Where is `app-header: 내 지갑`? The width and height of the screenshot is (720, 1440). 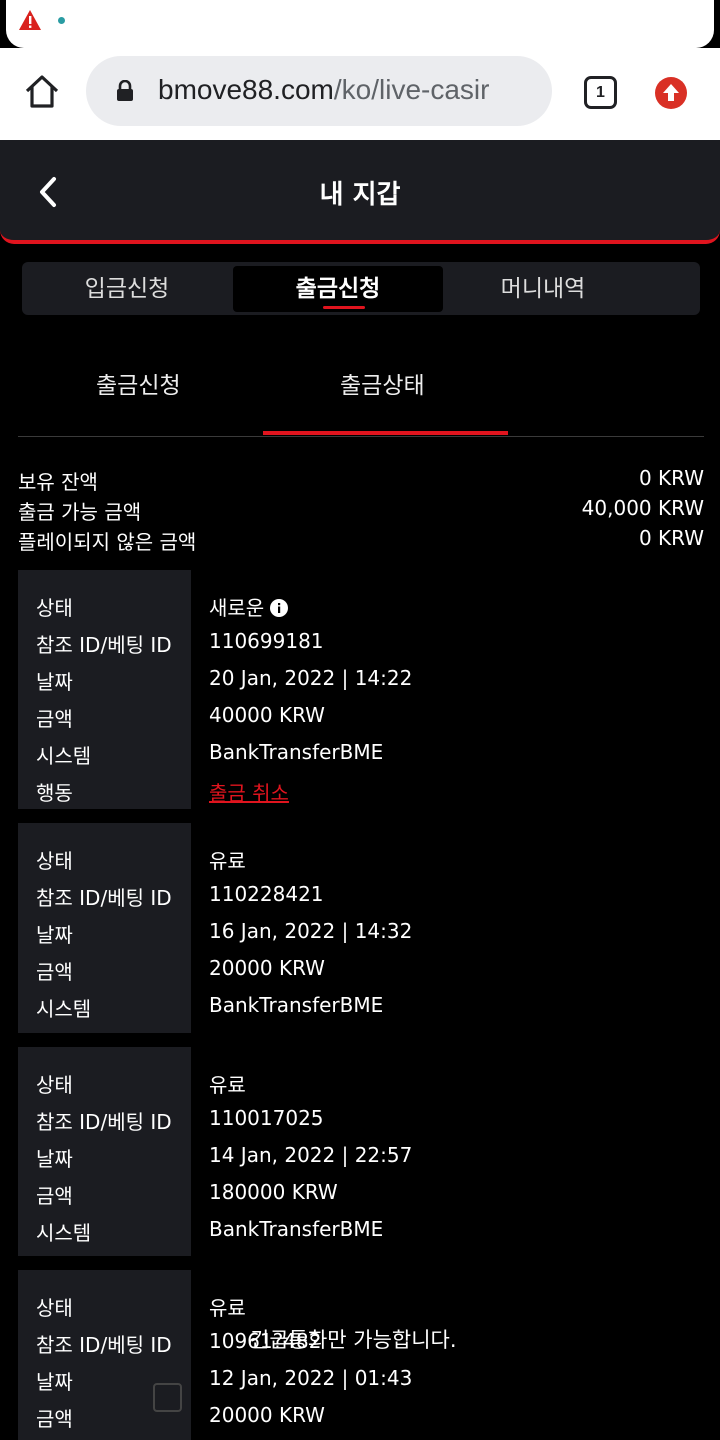
app-header: 내 지갑 is located at coordinates (360, 192).